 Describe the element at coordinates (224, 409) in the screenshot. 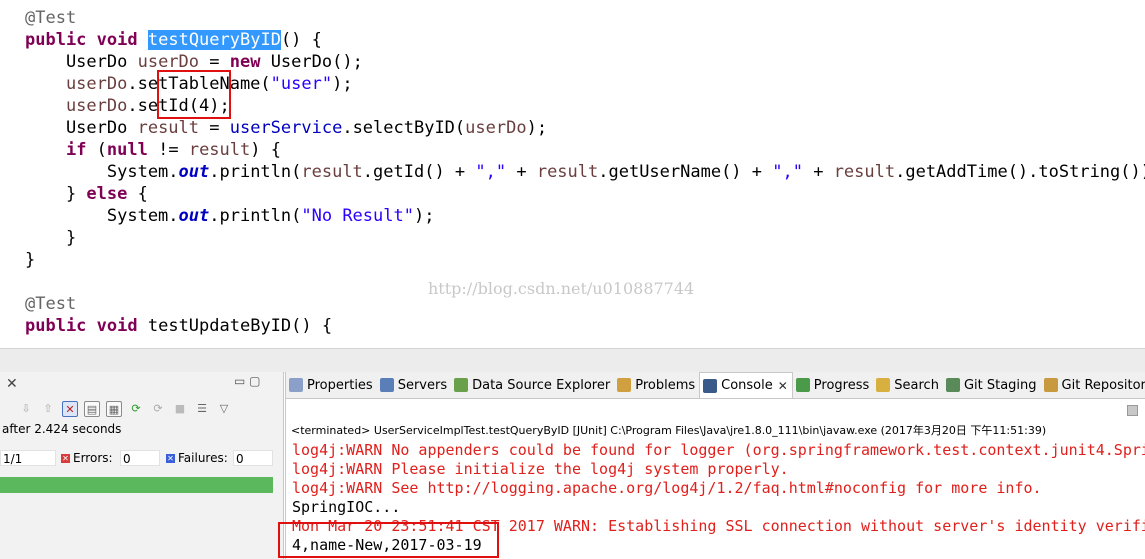

I see `view-menu-icon: ▽` at that location.